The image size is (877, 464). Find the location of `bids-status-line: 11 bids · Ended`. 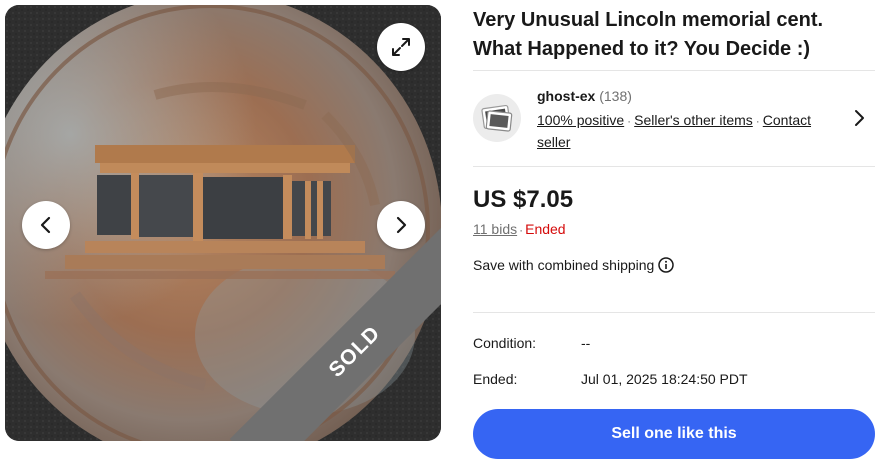

bids-status-line: 11 bids · Ended is located at coordinates (519, 229).